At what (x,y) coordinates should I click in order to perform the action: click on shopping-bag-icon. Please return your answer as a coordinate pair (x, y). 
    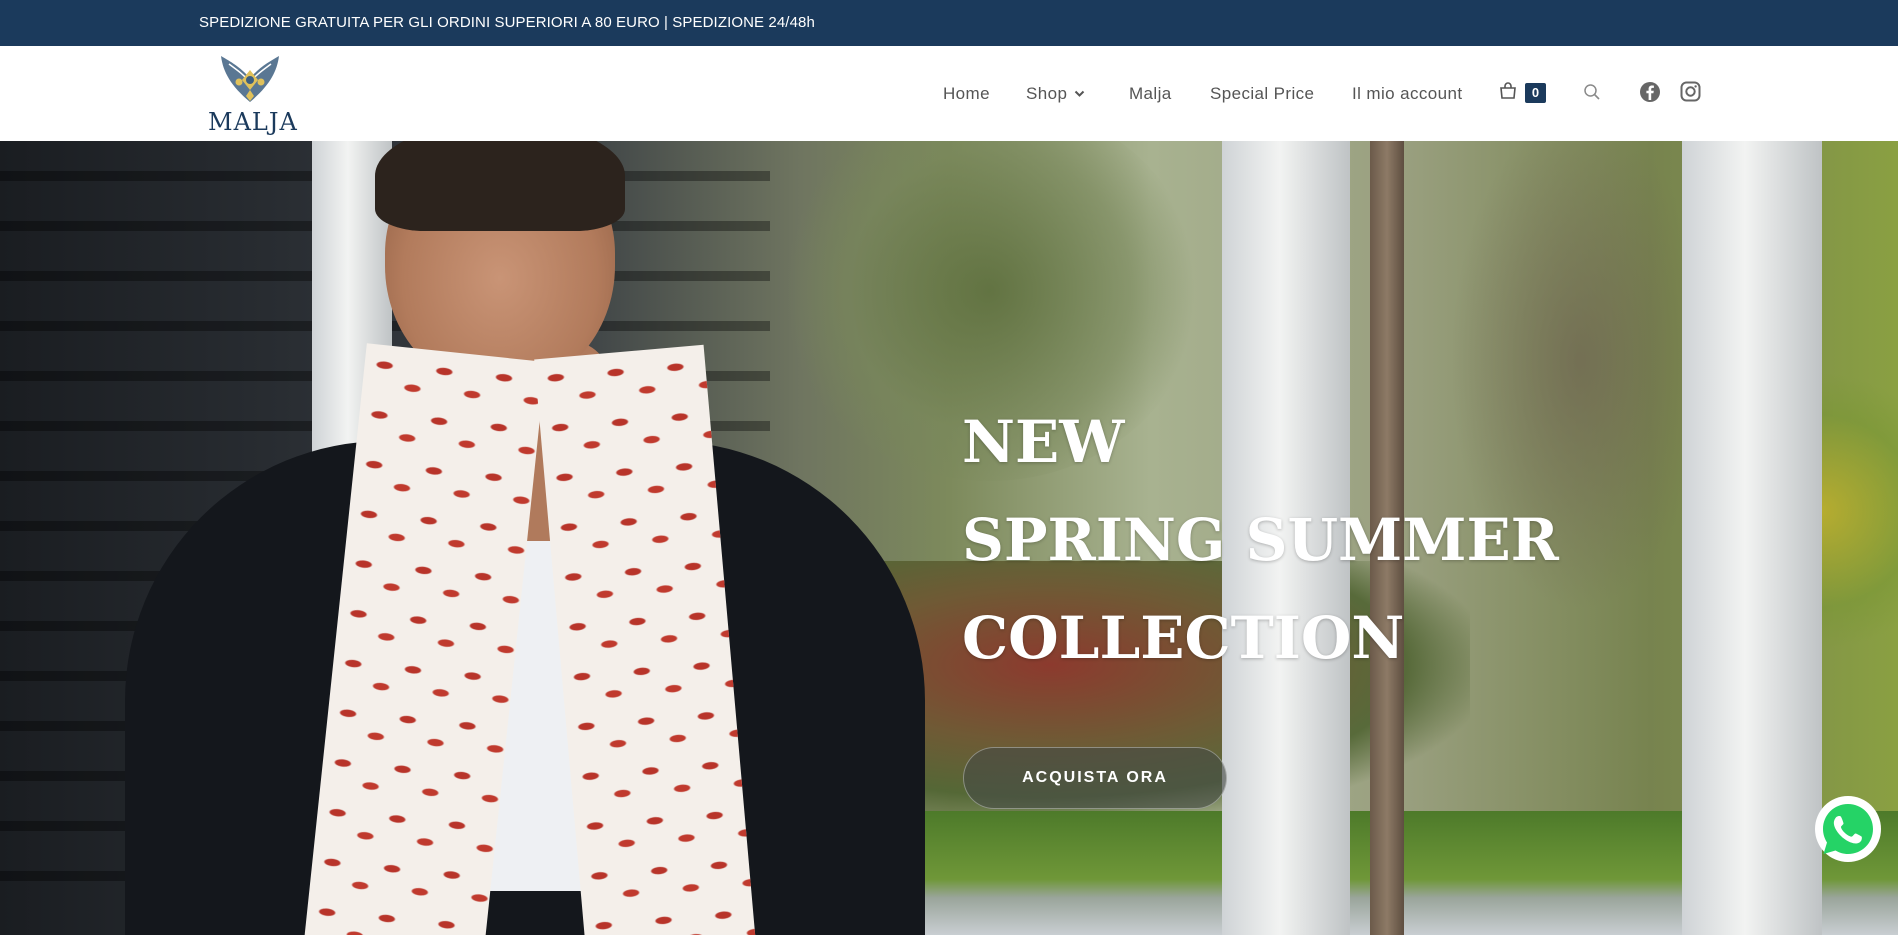
    Looking at the image, I should click on (1508, 91).